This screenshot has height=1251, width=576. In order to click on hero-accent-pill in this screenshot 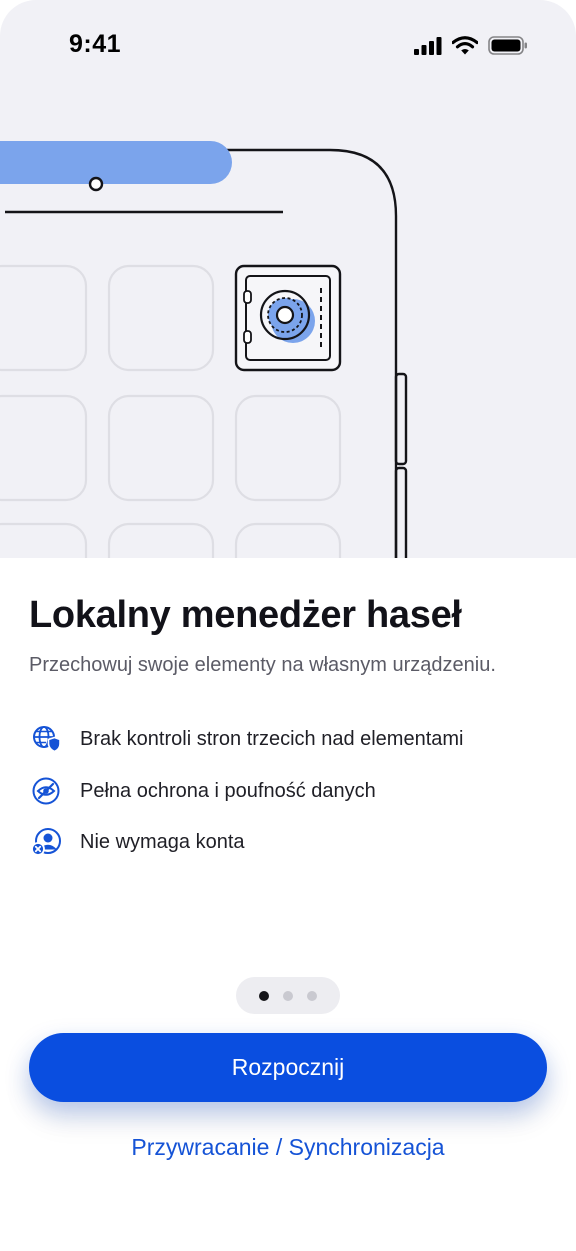, I will do `click(116, 162)`.